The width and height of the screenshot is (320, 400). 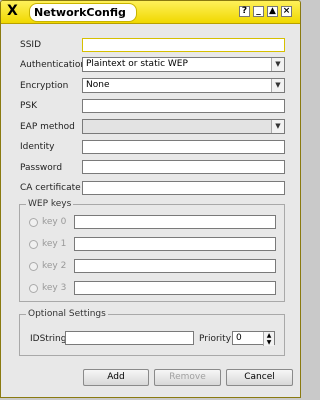 I want to click on idstring-label: IDString, so click(x=48, y=339).